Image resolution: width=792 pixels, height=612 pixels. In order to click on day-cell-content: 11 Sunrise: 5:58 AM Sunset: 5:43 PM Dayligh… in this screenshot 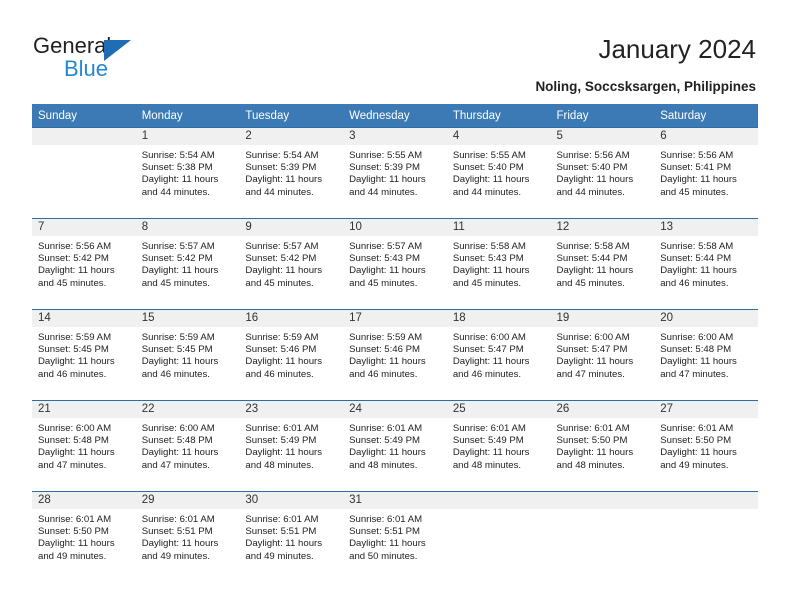, I will do `click(498, 264)`.